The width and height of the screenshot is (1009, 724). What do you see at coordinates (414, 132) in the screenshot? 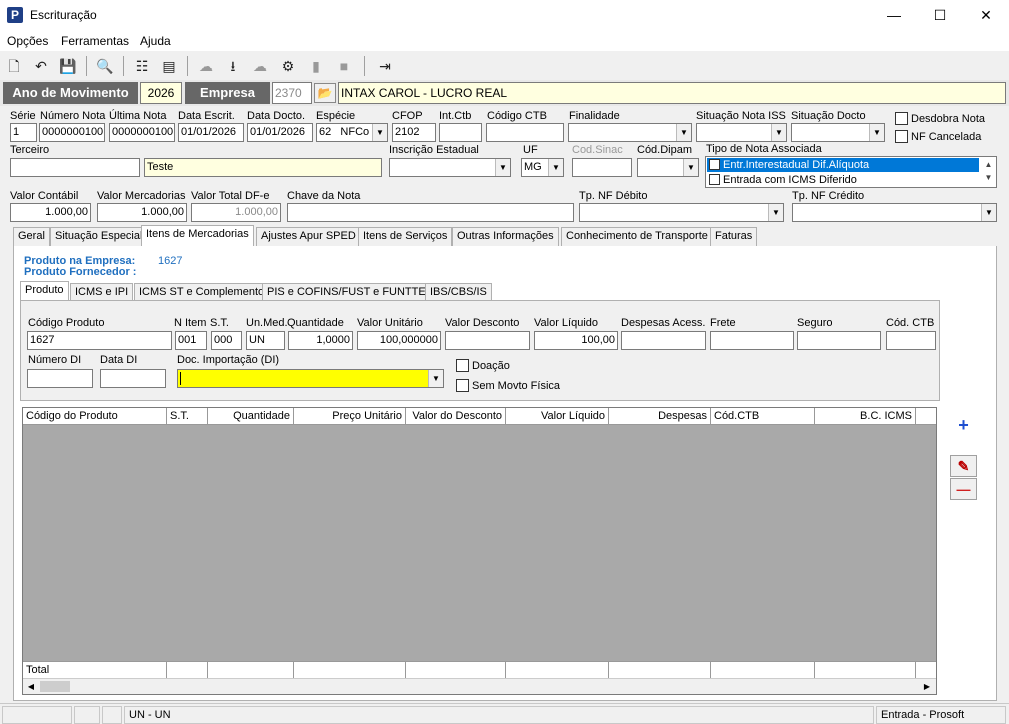
I see `cfop-field: 2102` at bounding box center [414, 132].